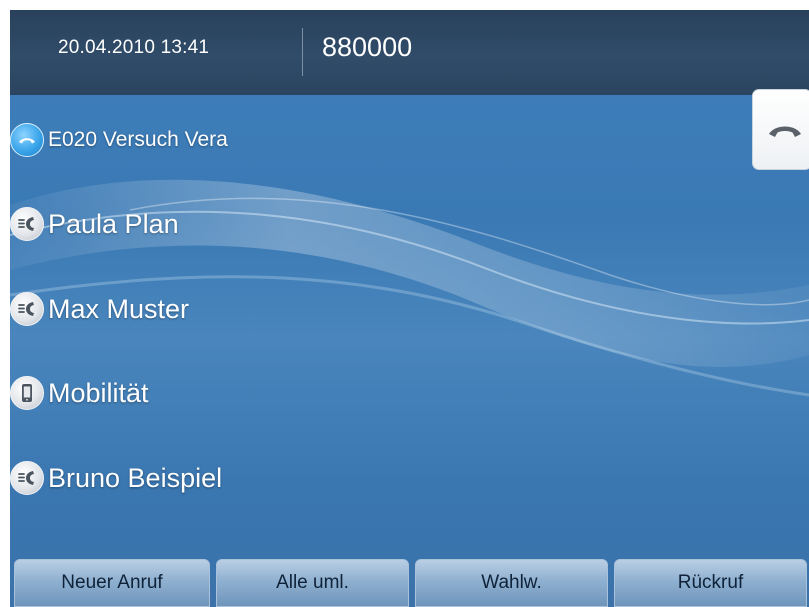 Image resolution: width=809 pixels, height=607 pixels. I want to click on softkey-alle-uml: Alle uml., so click(312, 583).